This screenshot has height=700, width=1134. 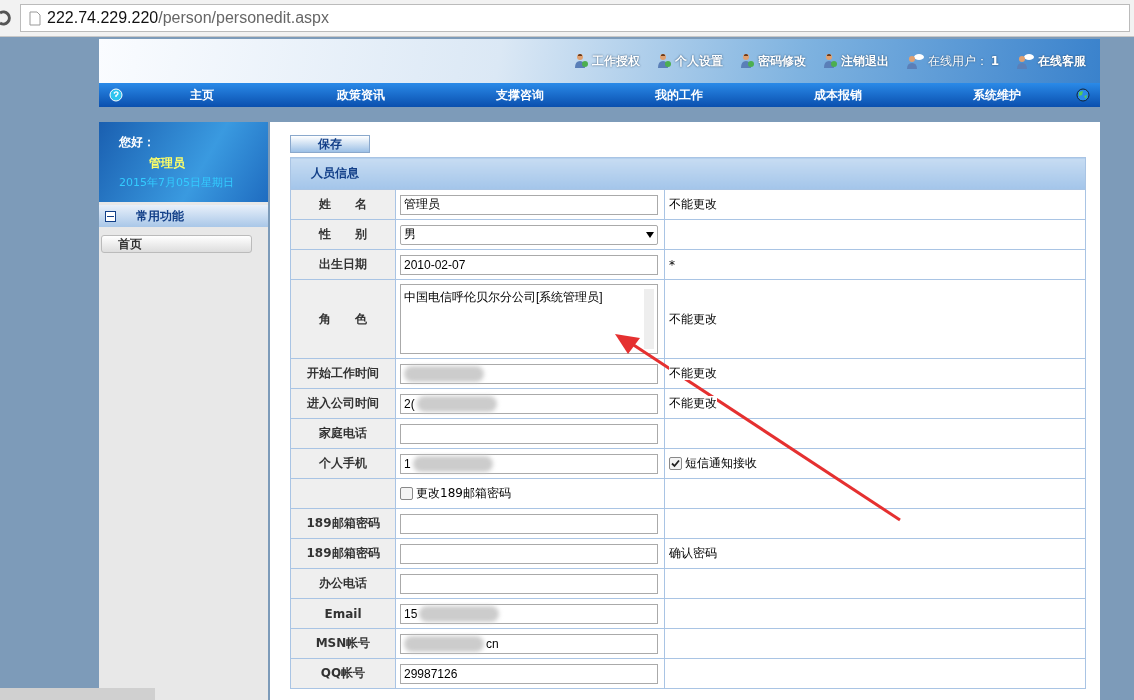 What do you see at coordinates (343, 673) in the screenshot?
I see `field-label: QQ帐号` at bounding box center [343, 673].